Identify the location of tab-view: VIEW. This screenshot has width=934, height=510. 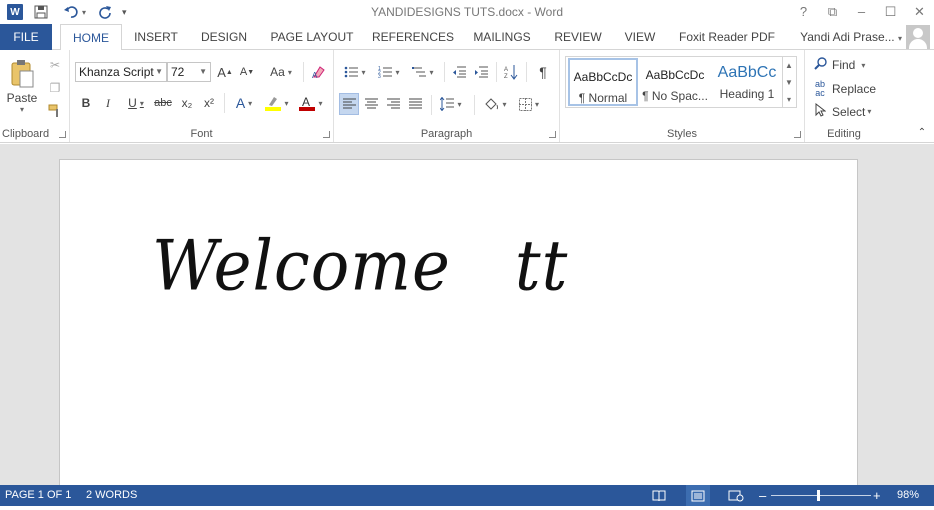
(640, 37).